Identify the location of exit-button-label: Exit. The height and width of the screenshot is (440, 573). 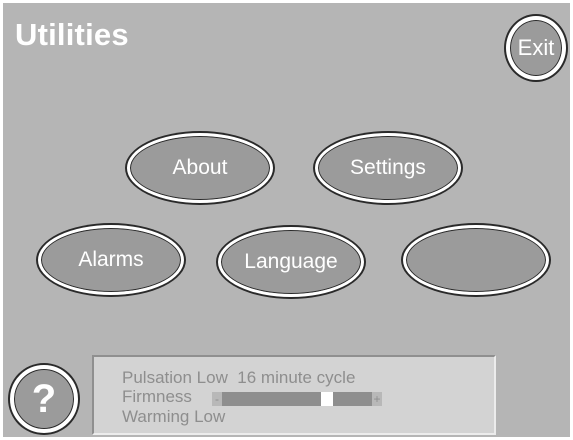
(536, 47).